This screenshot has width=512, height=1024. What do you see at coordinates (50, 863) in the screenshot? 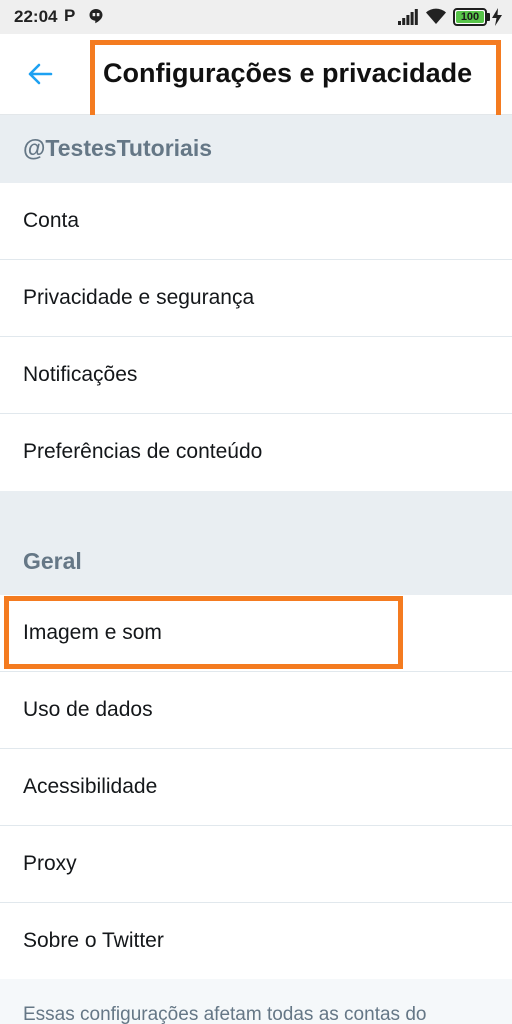
I see `settings-item-label: Proxy` at bounding box center [50, 863].